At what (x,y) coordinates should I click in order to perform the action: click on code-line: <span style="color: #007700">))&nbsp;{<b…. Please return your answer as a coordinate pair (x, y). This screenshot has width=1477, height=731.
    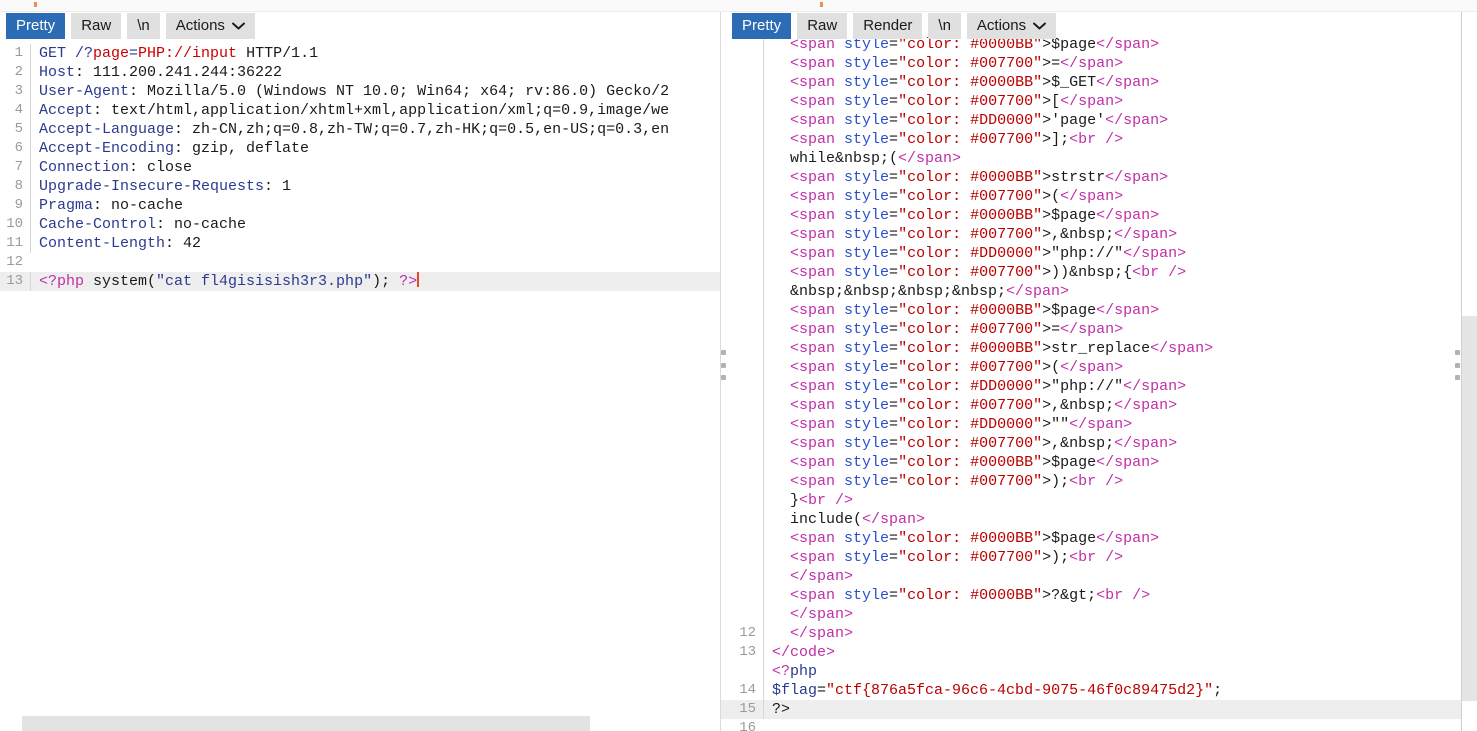
    Looking at the image, I should click on (1099, 272).